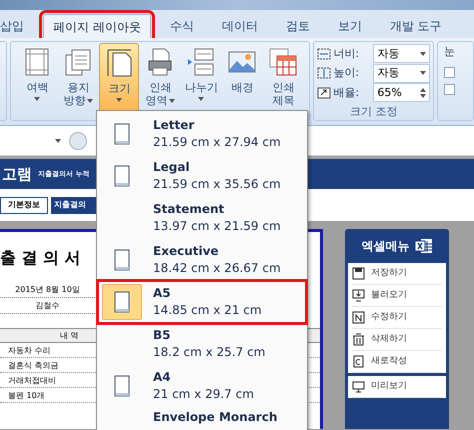  I want to click on field-label: 높이:, so click(346, 73).